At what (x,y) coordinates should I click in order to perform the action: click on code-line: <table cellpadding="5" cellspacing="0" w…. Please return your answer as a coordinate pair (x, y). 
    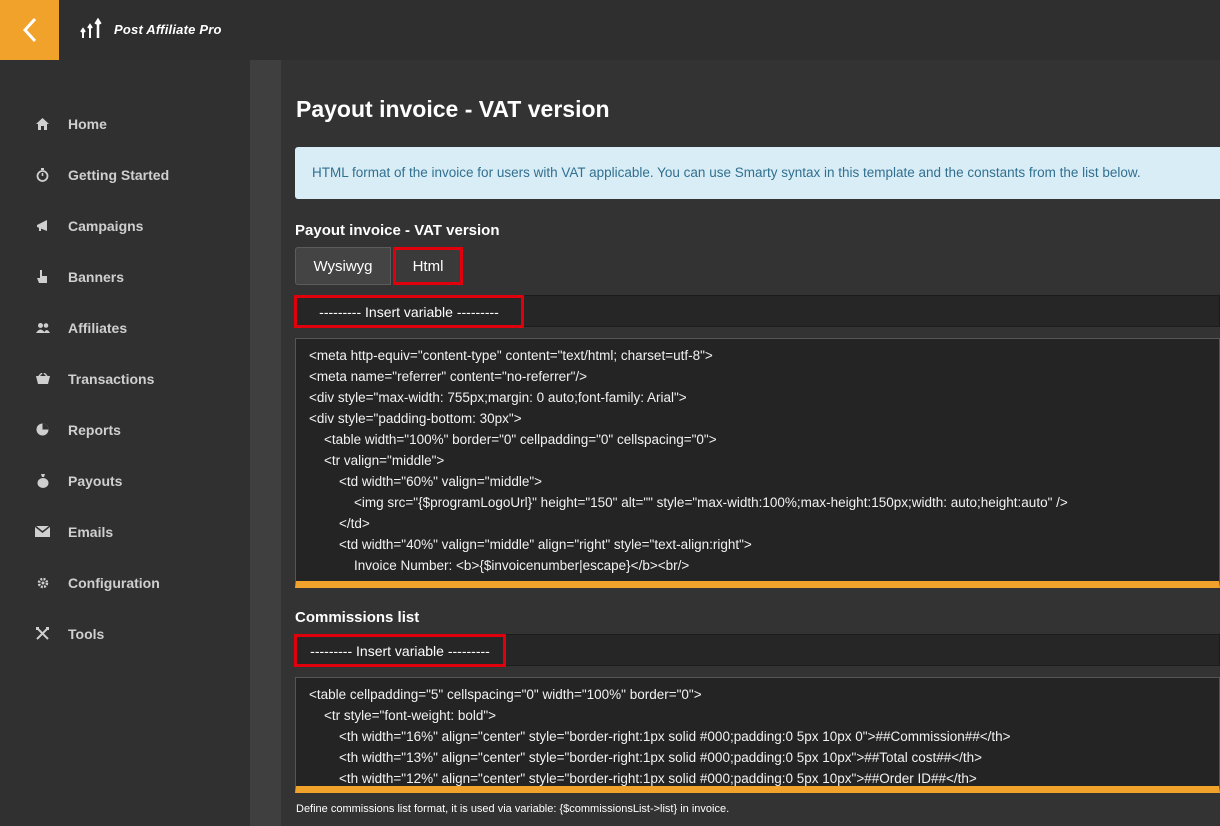
    Looking at the image, I should click on (505, 694).